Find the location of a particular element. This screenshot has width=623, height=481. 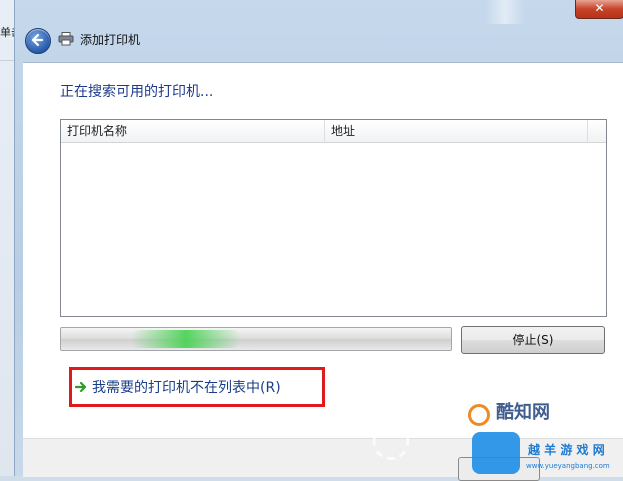

not-listed-highlight-box: 我需要的打印机不在列表中(R) is located at coordinates (197, 387).